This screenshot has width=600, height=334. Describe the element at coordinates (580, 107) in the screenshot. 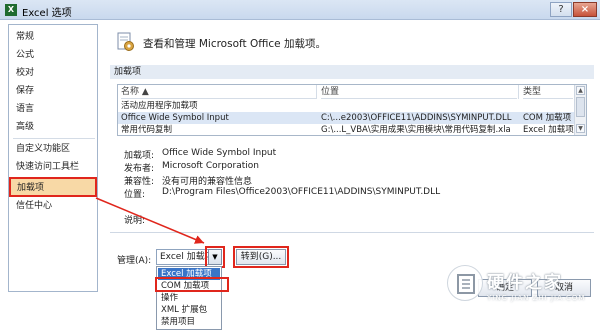

I see `scroll-thumb` at that location.